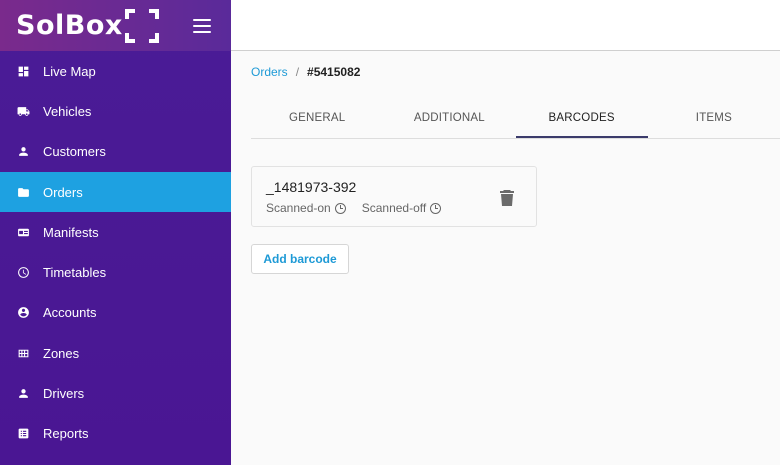 The height and width of the screenshot is (465, 780). Describe the element at coordinates (202, 25) in the screenshot. I see `menu-icon` at that location.